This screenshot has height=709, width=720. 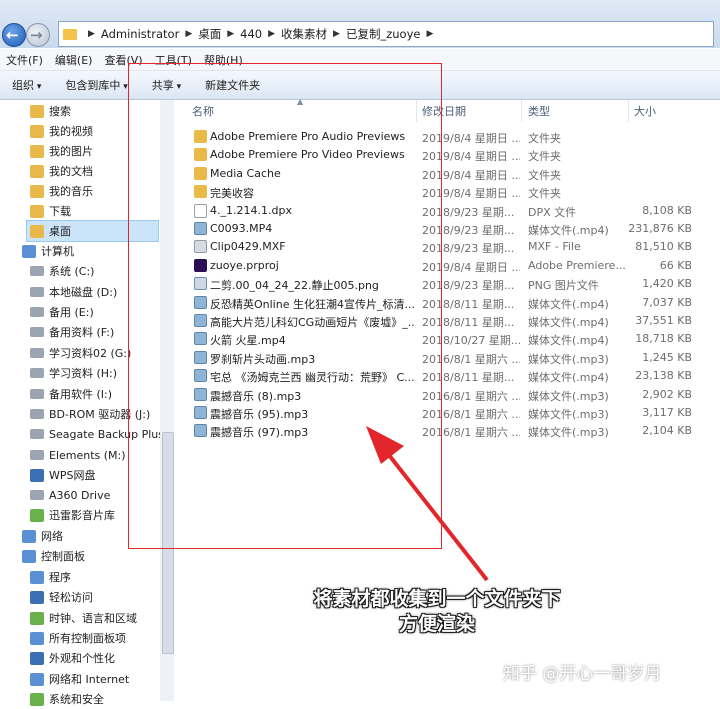 What do you see at coordinates (61, 131) in the screenshot?
I see `nav-item-videos: 我的视频` at bounding box center [61, 131].